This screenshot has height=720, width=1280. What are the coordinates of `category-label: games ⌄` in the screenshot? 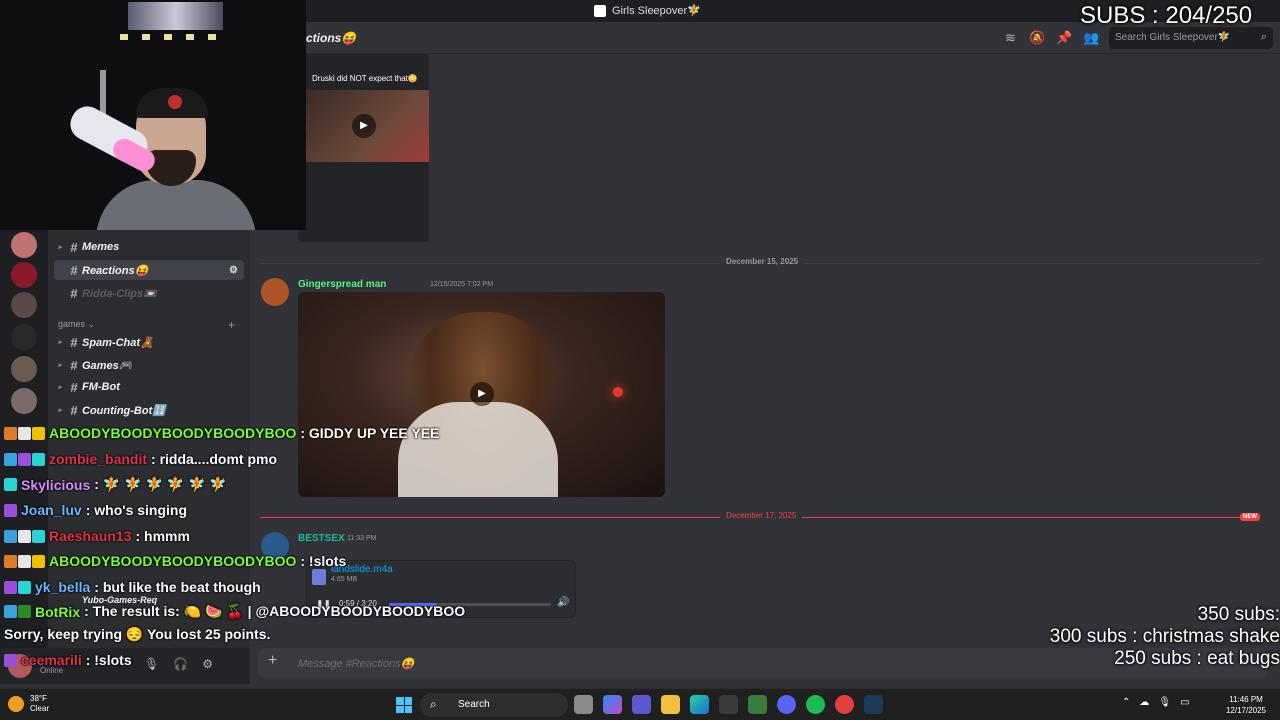 It's located at (77, 324).